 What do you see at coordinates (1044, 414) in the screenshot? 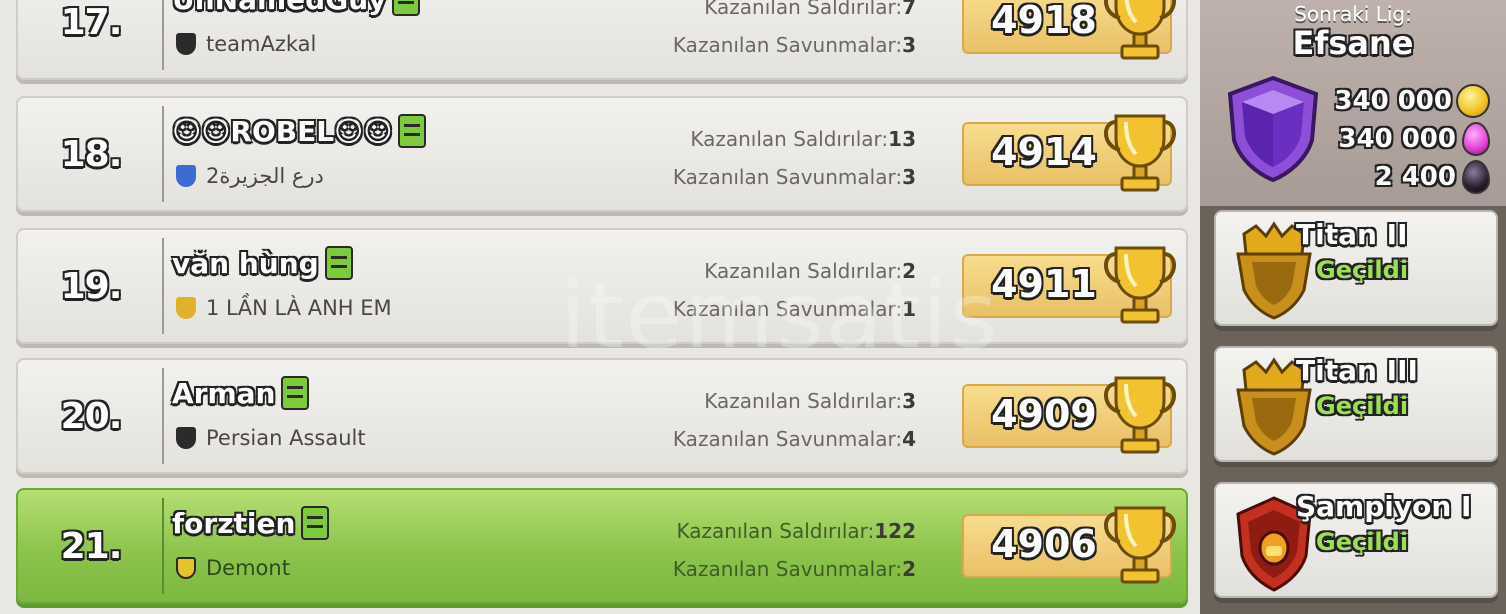
I see `trophy-count: 4909` at bounding box center [1044, 414].